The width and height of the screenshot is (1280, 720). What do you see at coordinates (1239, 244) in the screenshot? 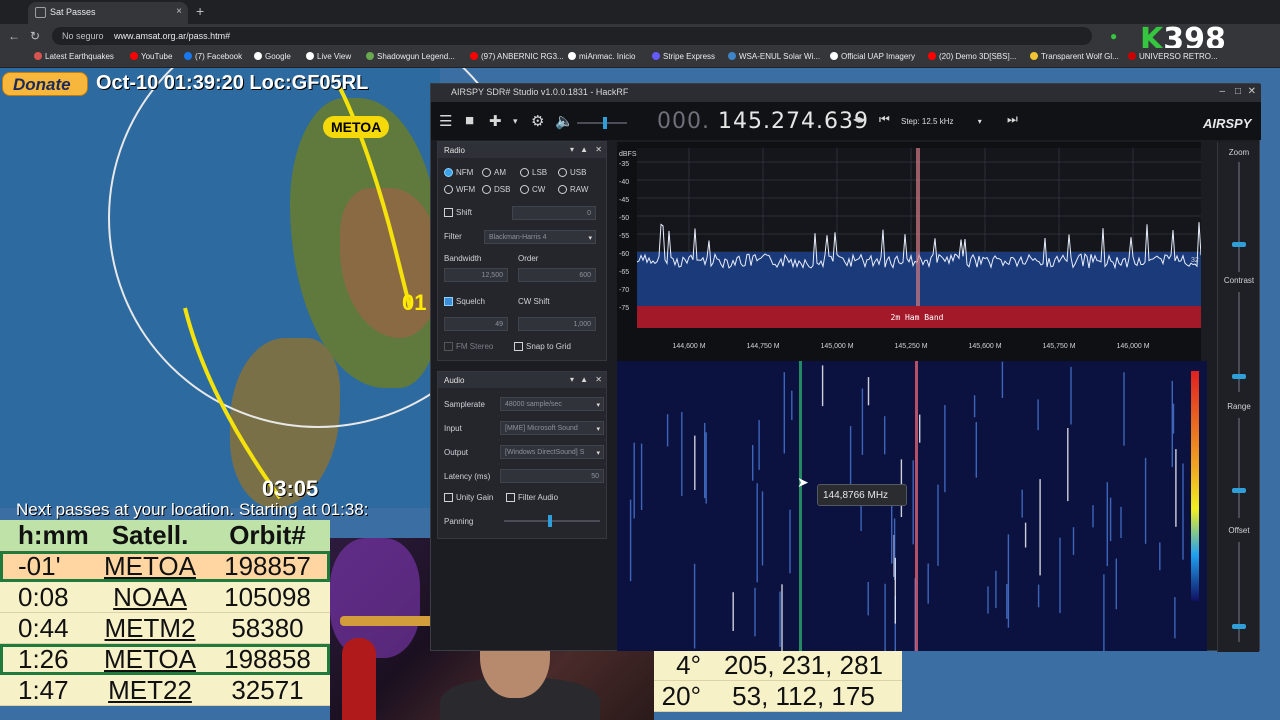
I see `zoom-knob` at bounding box center [1239, 244].